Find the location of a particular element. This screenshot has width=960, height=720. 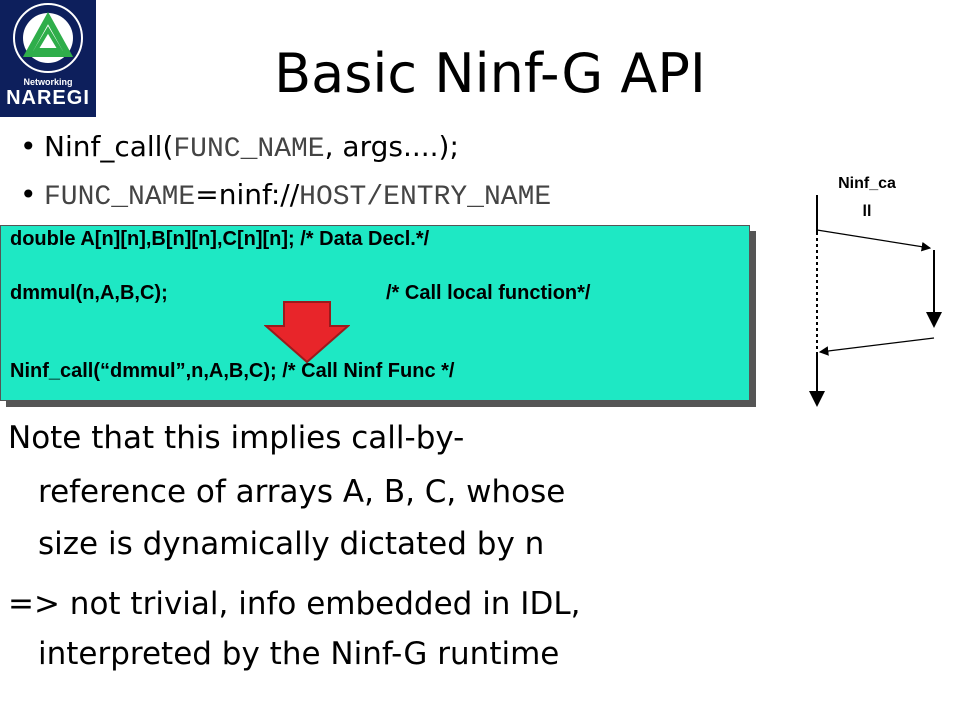

code-line-local-comment: /* Call local function*/ is located at coordinates (488, 293).